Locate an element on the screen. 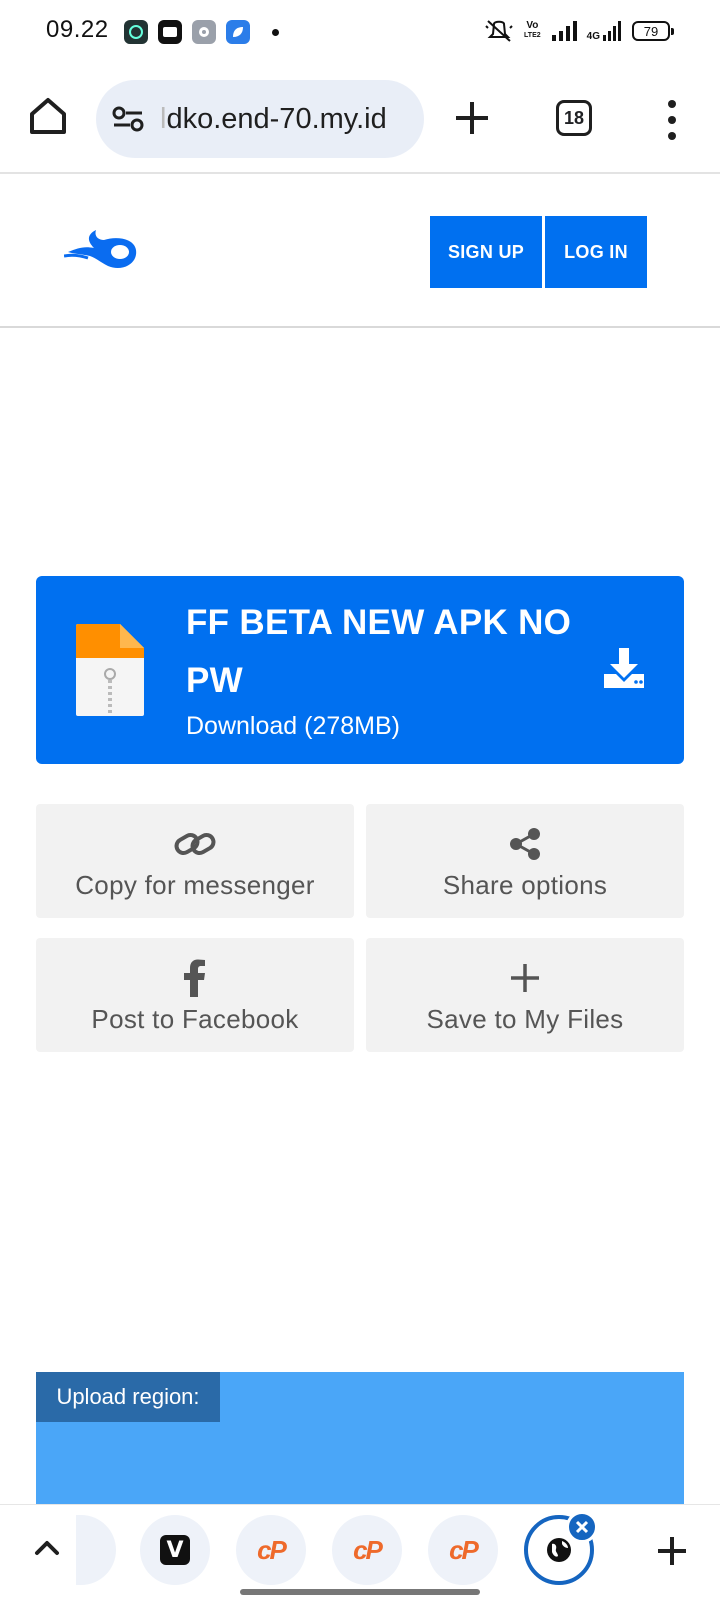  notification-icons is located at coordinates (201, 32).